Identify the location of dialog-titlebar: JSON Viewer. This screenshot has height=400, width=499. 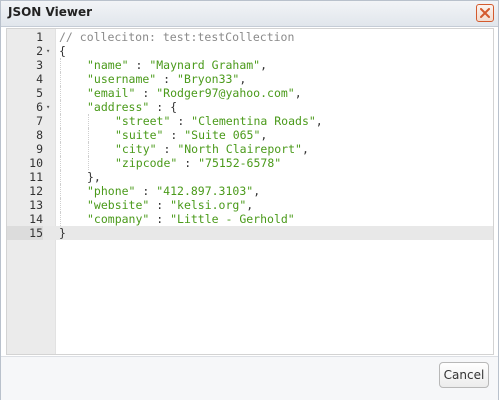
(249, 14).